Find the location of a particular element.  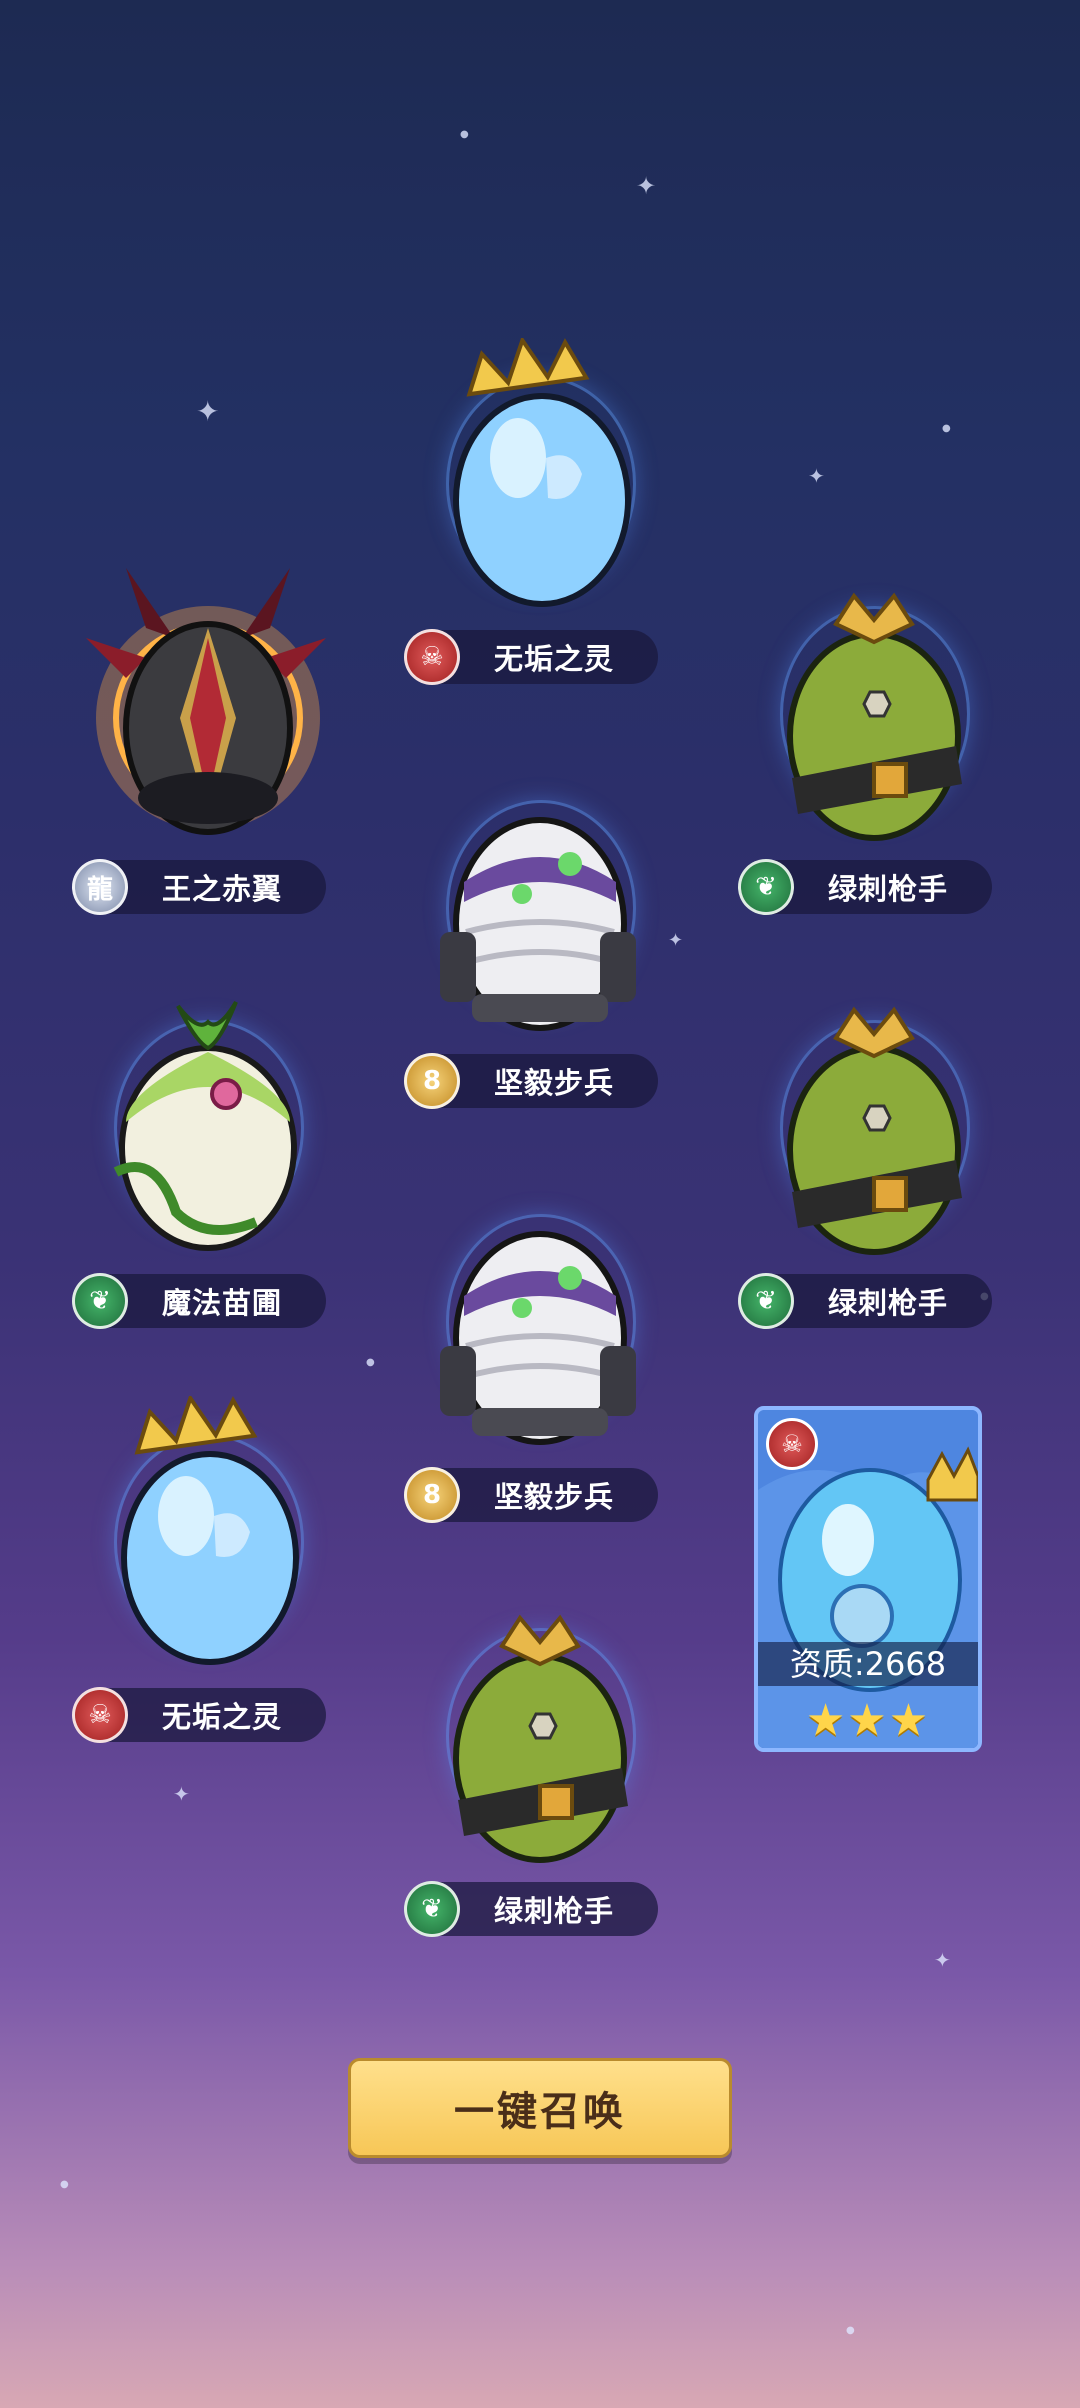

egg-slot-magic-nursery: ❦ 魔法苗圃 is located at coordinates (204, 1172).